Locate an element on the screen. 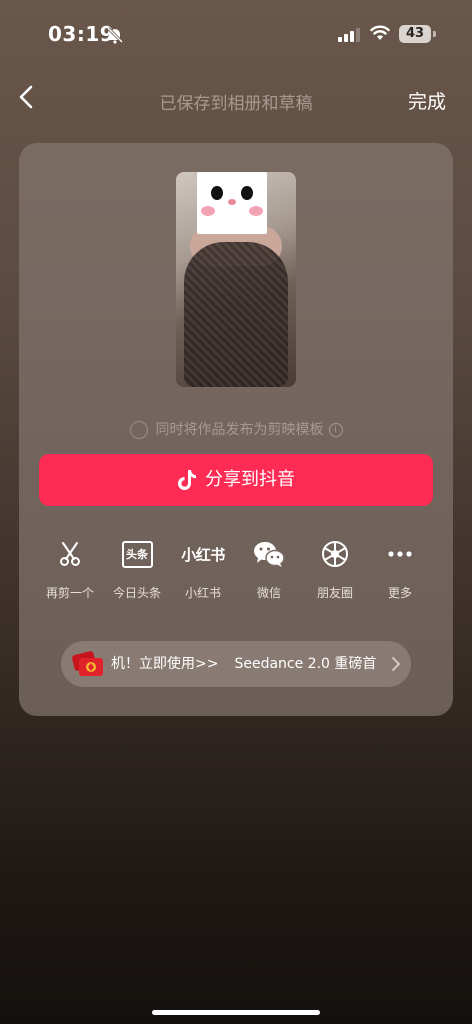 This screenshot has height=1024, width=472. promo-text-part1: 机！立即使用>> is located at coordinates (165, 664).